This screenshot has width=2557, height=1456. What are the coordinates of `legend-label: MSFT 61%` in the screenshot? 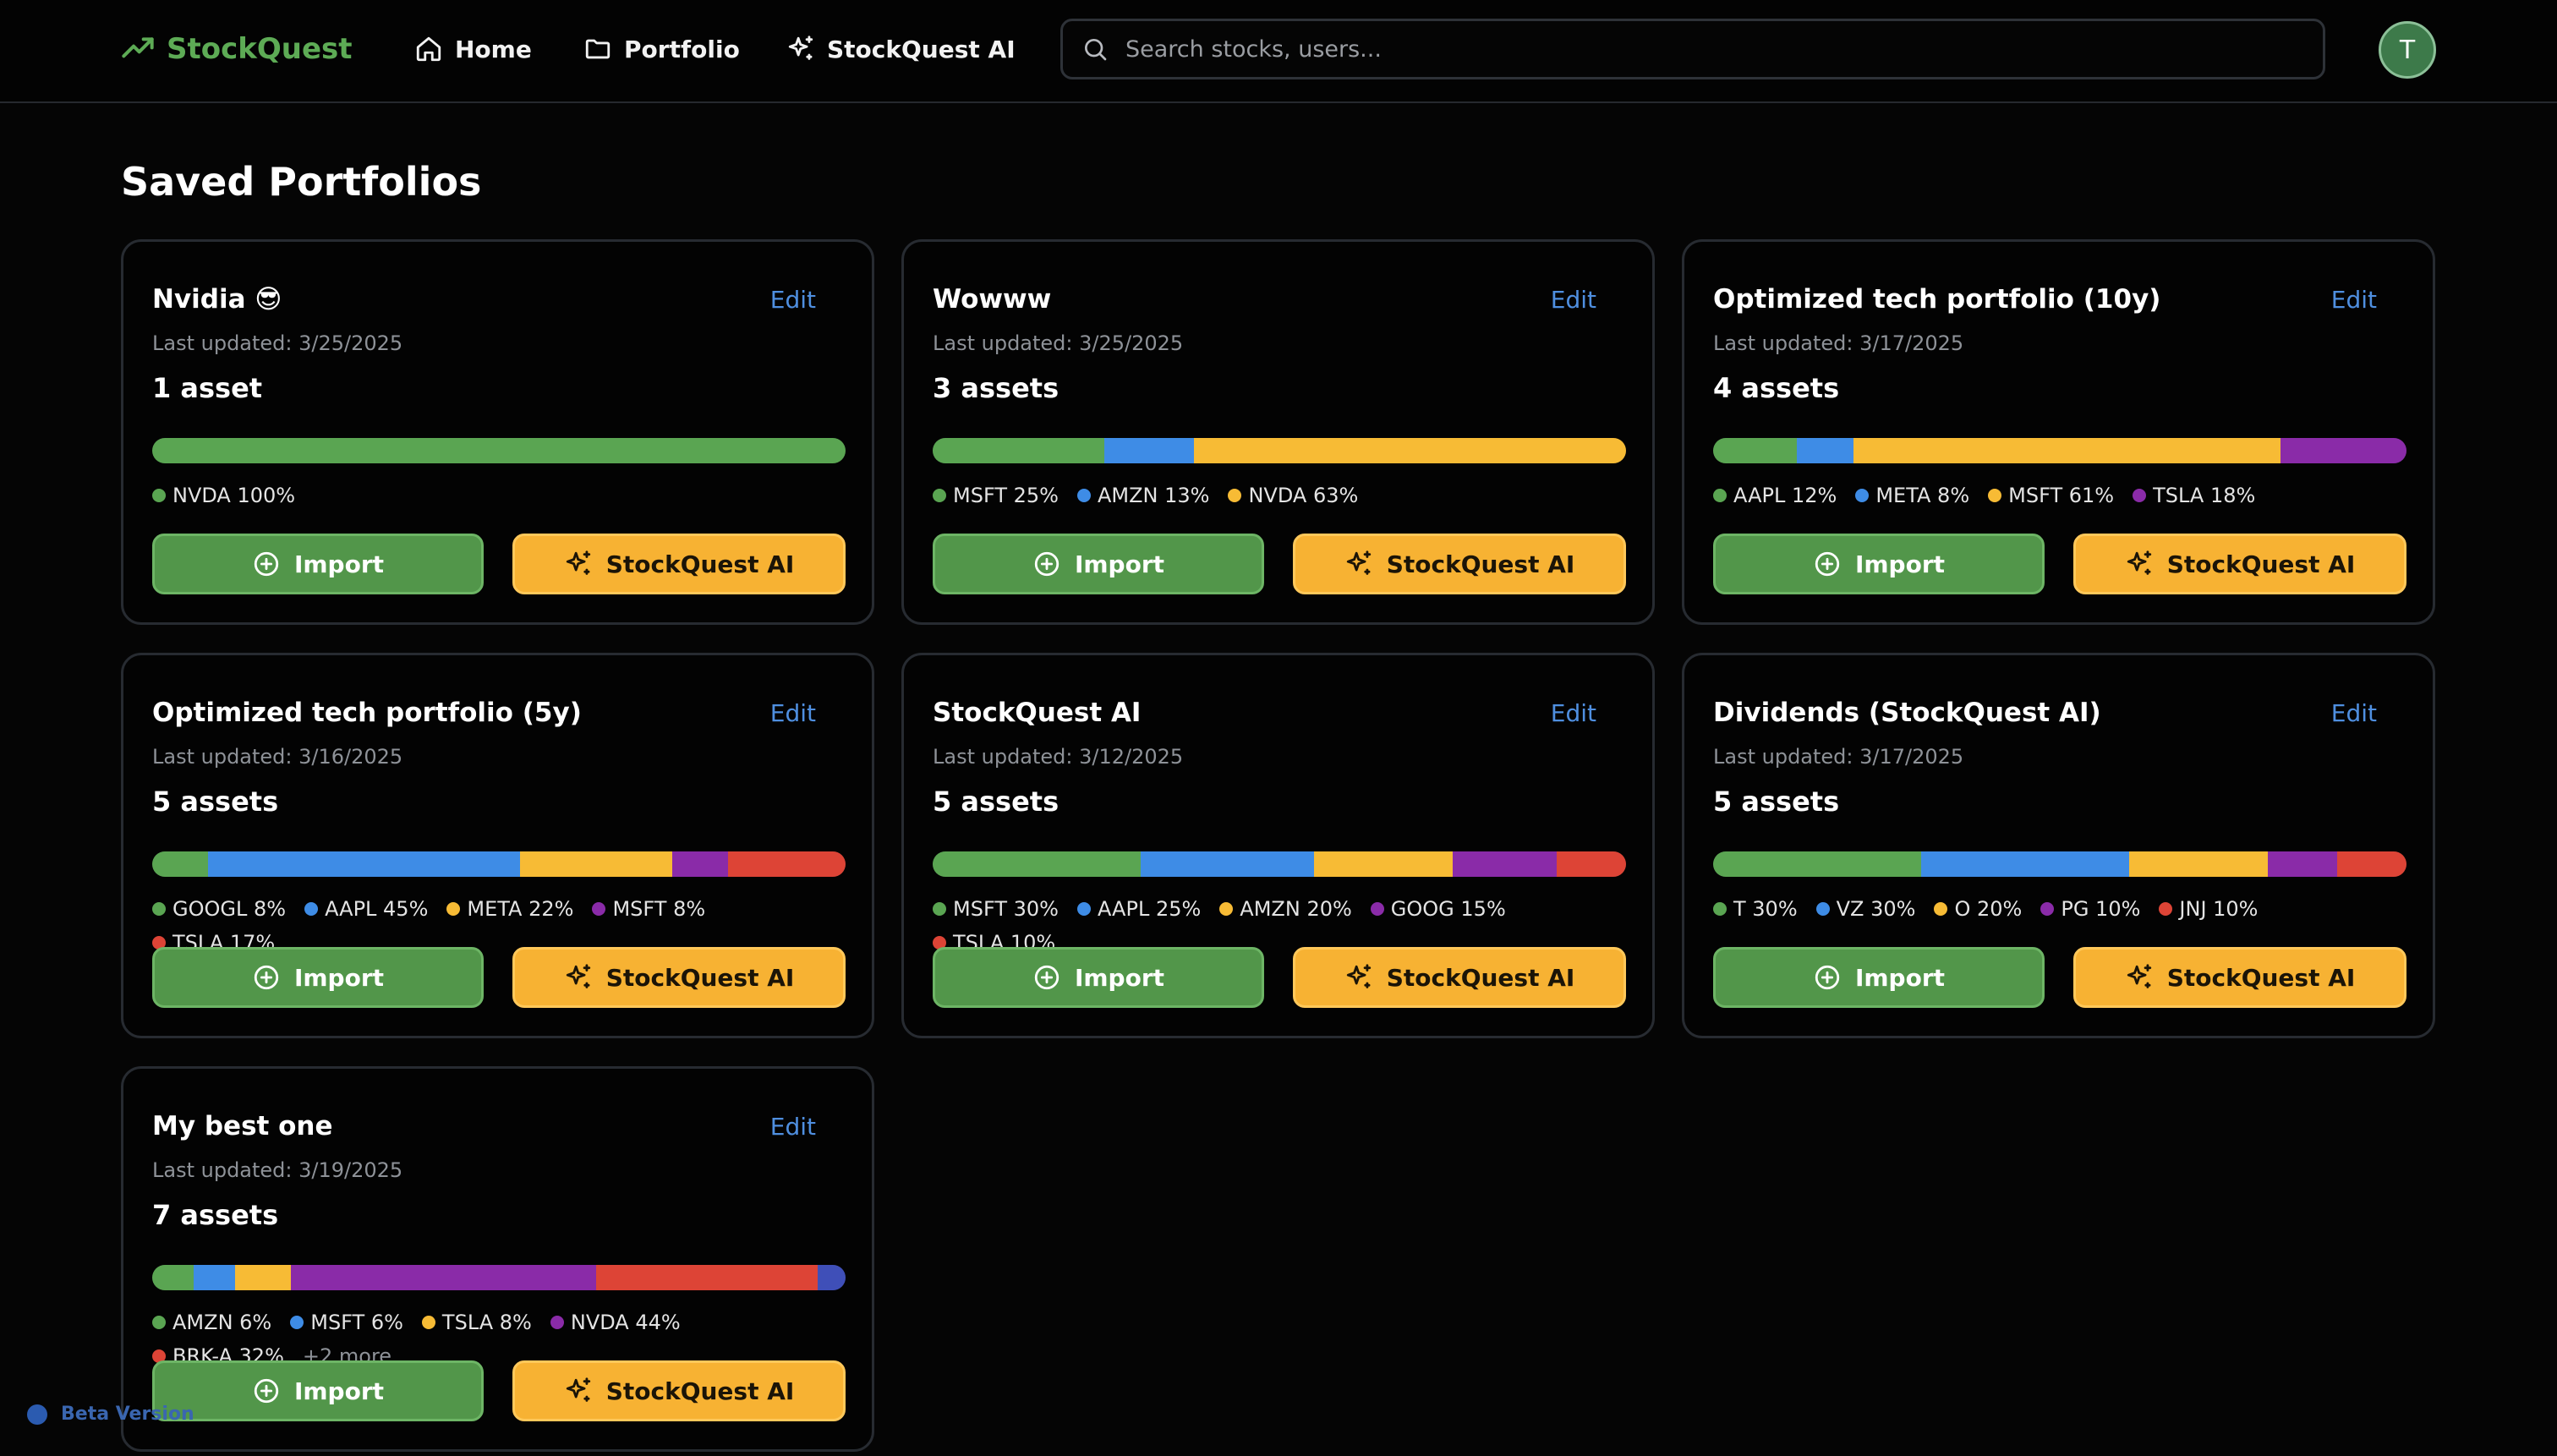 It's located at (2061, 495).